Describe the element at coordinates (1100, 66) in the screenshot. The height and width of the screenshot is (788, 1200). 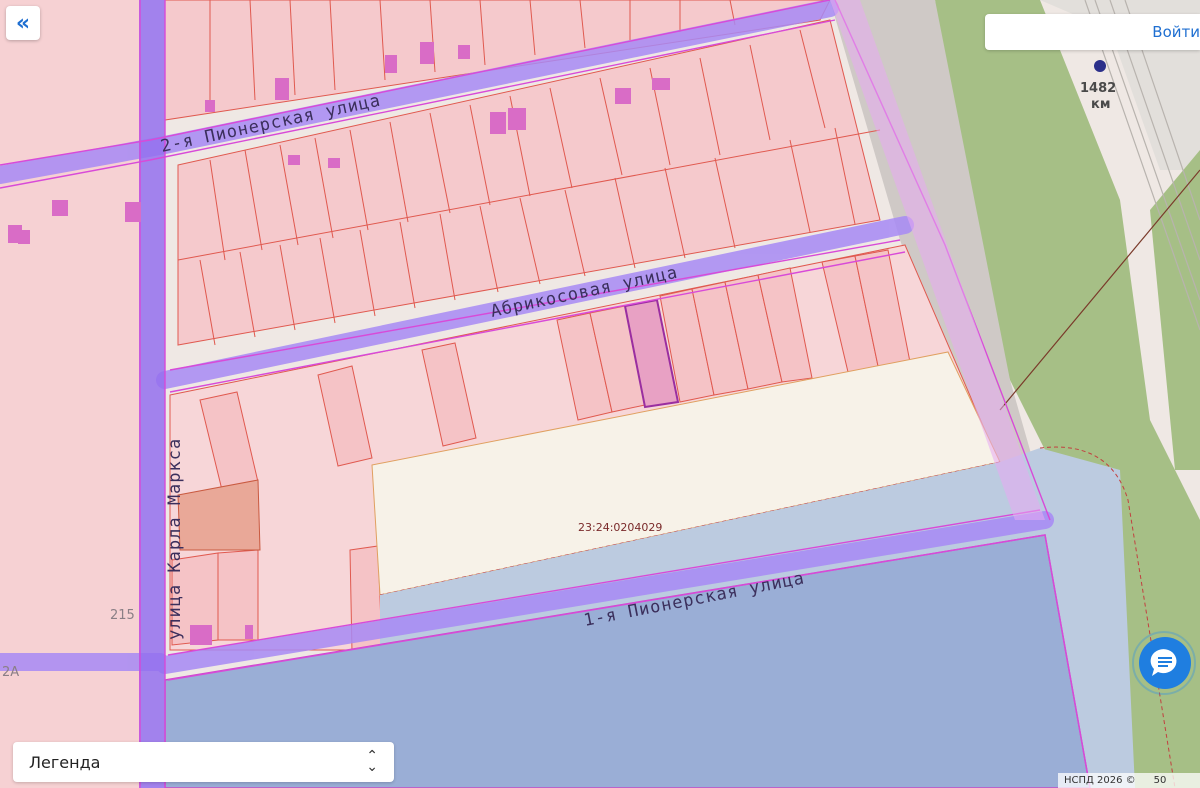
I see `km-marker-icon` at that location.